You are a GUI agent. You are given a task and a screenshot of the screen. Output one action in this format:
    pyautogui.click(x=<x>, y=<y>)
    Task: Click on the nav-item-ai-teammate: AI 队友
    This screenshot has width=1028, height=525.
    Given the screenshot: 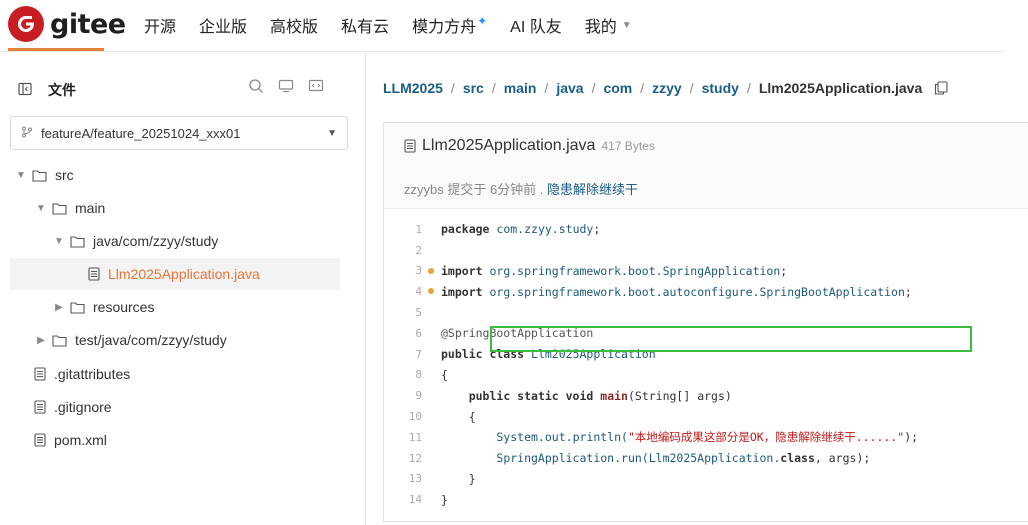 What is the action you would take?
    pyautogui.click(x=536, y=25)
    